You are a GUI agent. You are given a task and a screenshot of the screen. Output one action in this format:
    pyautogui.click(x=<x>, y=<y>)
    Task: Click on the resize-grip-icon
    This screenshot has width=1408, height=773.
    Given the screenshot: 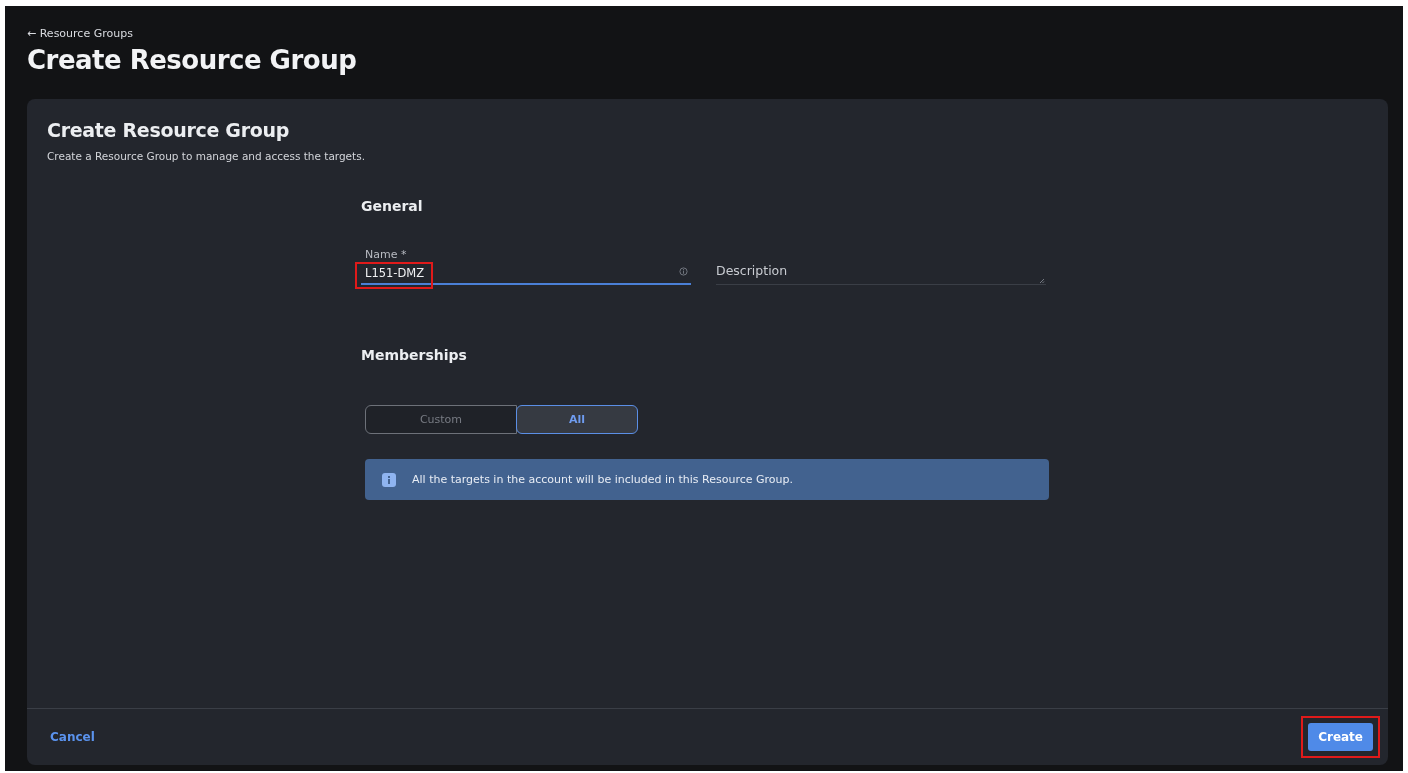 What is the action you would take?
    pyautogui.click(x=1042, y=281)
    